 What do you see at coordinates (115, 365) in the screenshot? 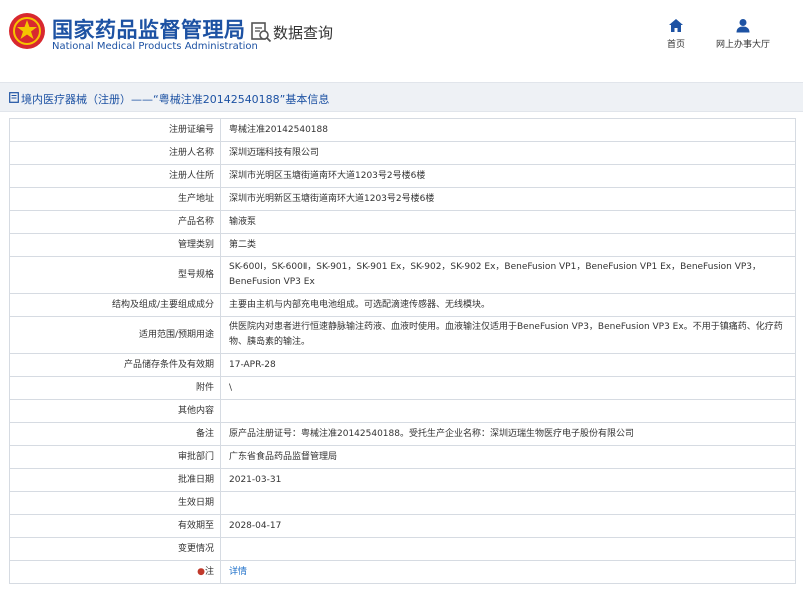
I see `row-label: 产品储存条件及有效期` at bounding box center [115, 365].